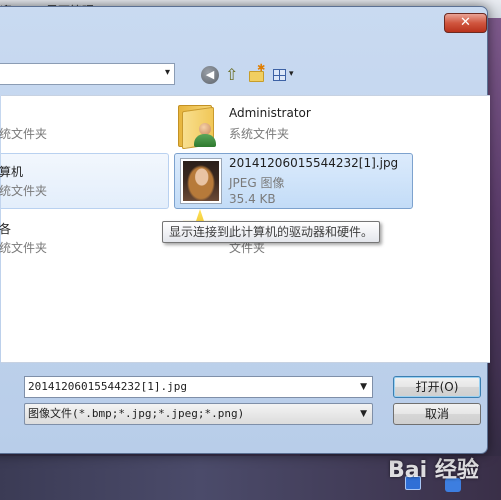 This screenshot has width=501, height=500. Describe the element at coordinates (259, 134) in the screenshot. I see `administrator-type: 系统文件夹` at that location.